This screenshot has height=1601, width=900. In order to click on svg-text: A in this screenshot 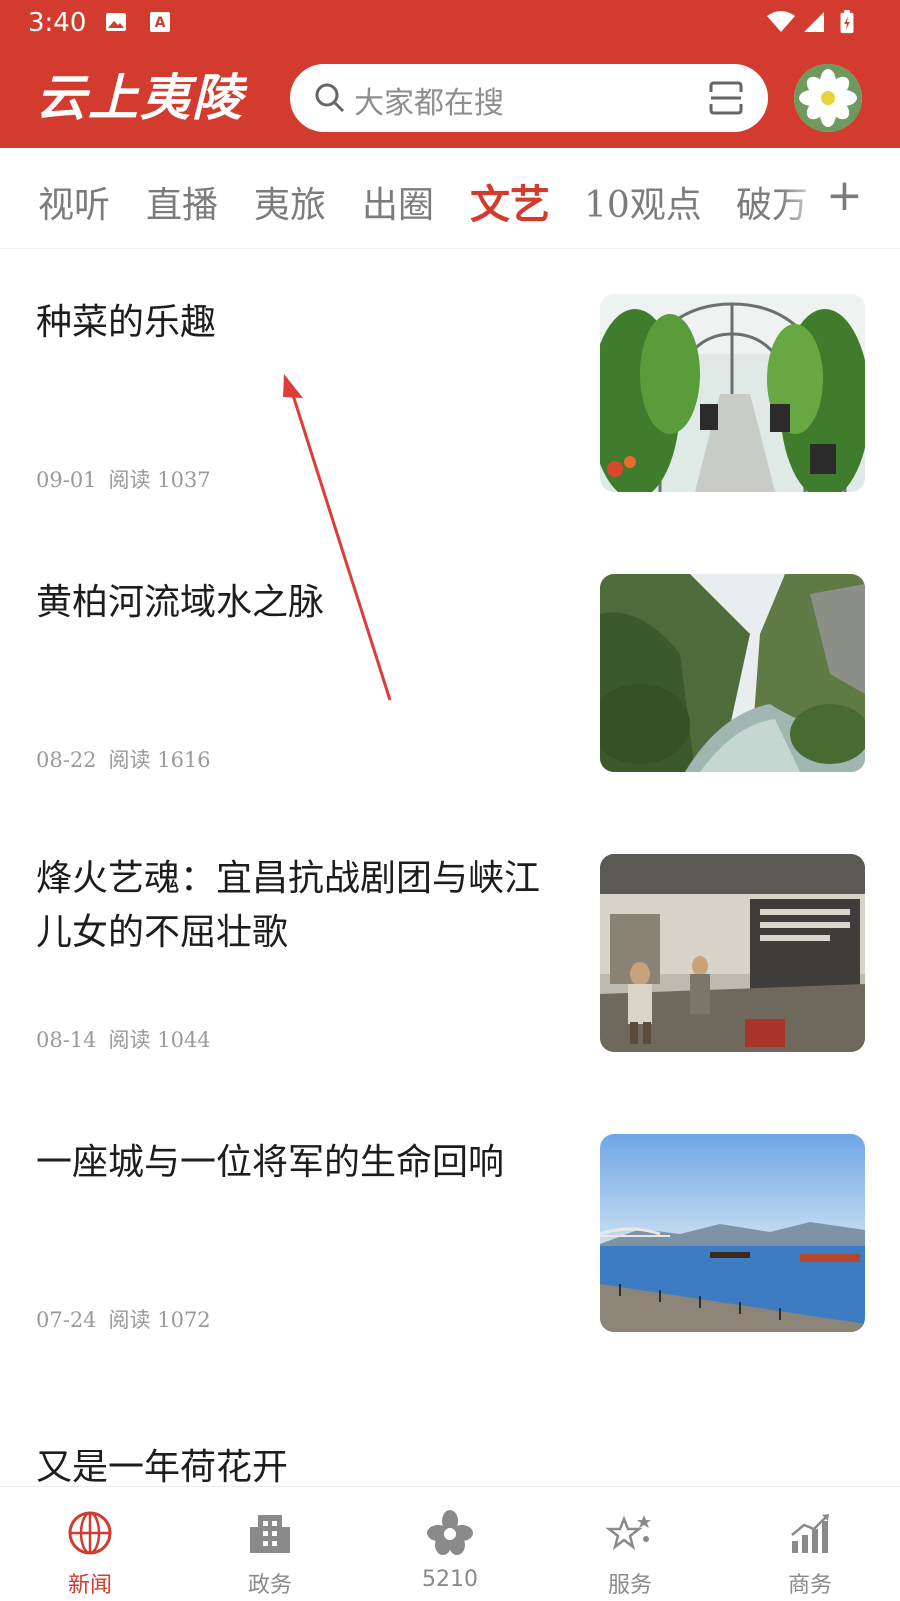, I will do `click(160, 23)`.